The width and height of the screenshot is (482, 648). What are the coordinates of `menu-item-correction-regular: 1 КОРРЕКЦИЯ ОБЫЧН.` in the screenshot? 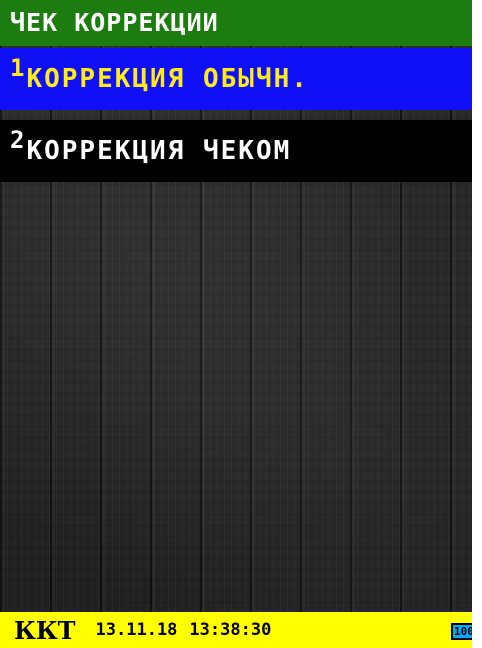 It's located at (236, 79).